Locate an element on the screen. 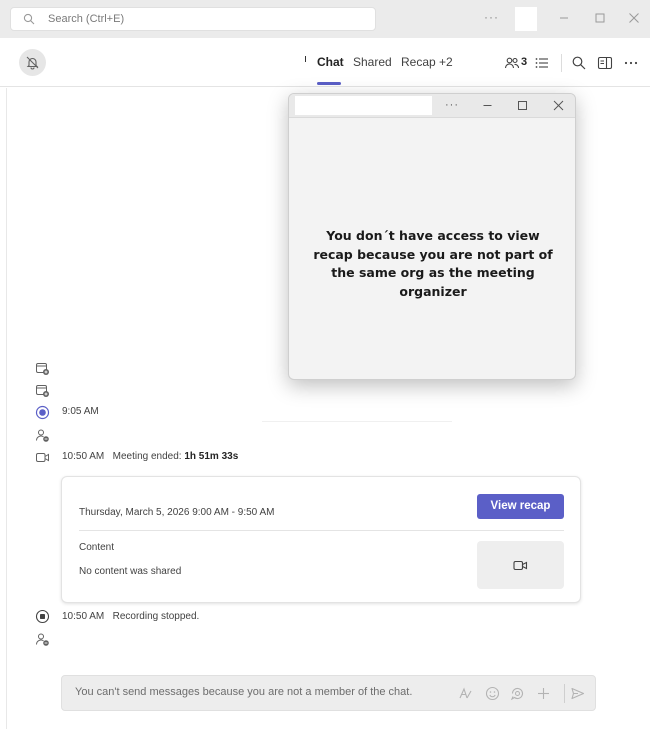 The height and width of the screenshot is (729, 650). chat-header: Chat Shared Recap +2 3 is located at coordinates (325, 62).